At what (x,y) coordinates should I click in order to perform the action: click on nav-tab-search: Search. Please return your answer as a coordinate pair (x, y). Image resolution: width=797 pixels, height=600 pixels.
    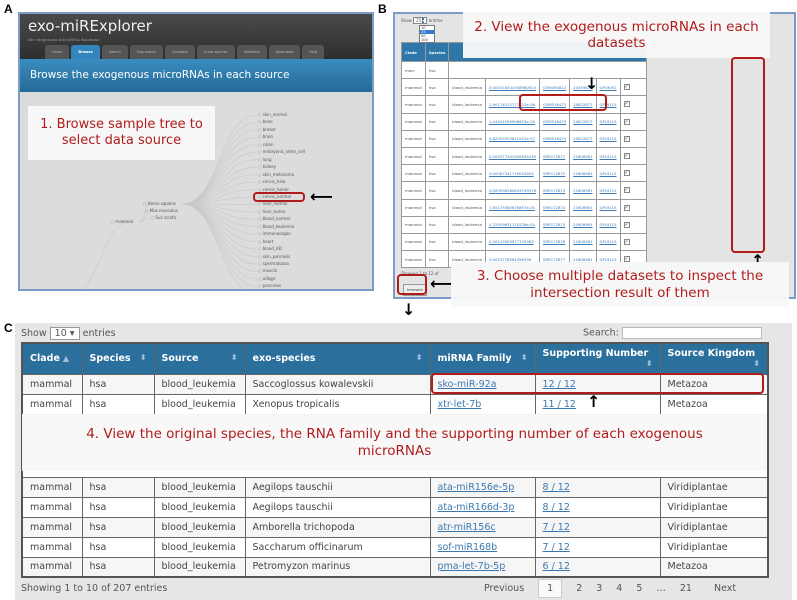
    Looking at the image, I should click on (114, 52).